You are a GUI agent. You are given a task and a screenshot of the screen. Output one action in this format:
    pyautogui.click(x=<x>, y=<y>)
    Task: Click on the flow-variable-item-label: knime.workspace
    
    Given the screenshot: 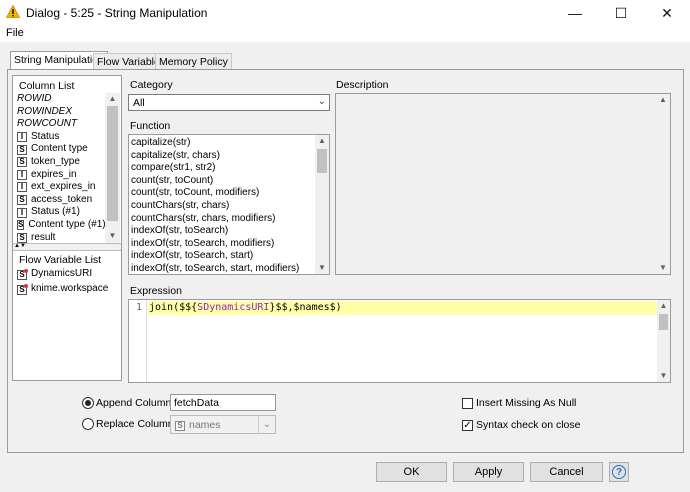 What is the action you would take?
    pyautogui.click(x=70, y=289)
    